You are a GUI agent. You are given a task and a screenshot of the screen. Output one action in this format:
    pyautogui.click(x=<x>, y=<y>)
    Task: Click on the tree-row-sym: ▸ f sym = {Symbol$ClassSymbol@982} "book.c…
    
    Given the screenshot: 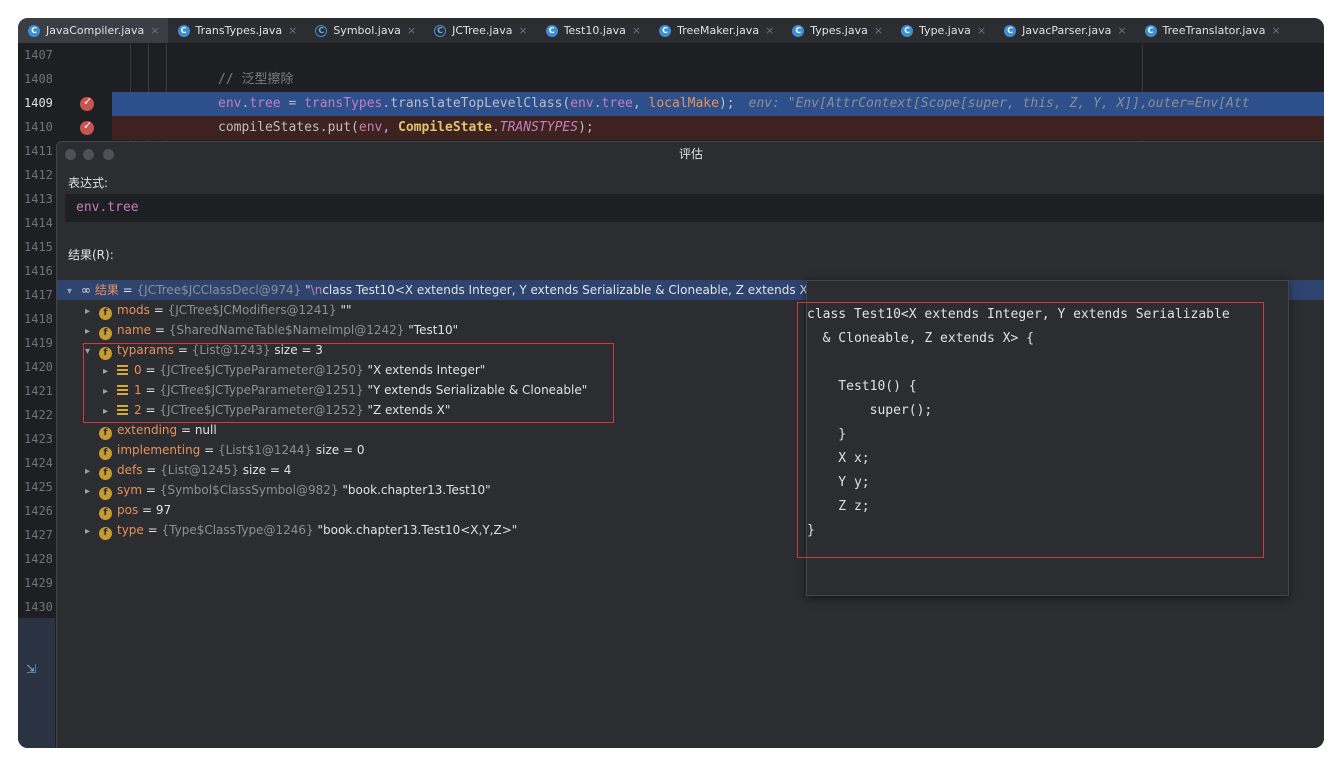 What is the action you would take?
    pyautogui.click(x=288, y=490)
    